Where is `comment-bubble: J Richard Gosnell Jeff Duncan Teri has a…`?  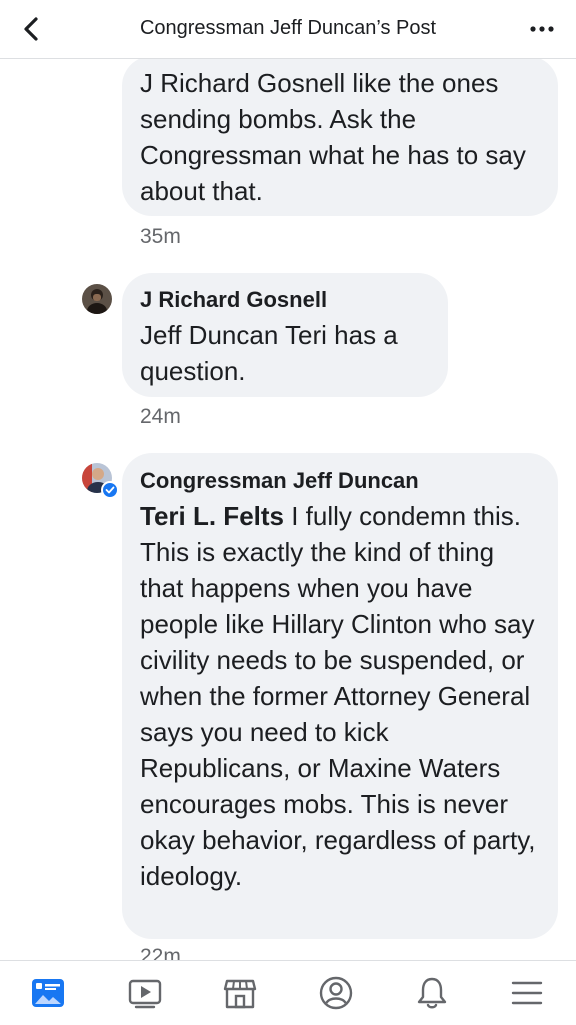 comment-bubble: J Richard Gosnell Jeff Duncan Teri has a… is located at coordinates (285, 335).